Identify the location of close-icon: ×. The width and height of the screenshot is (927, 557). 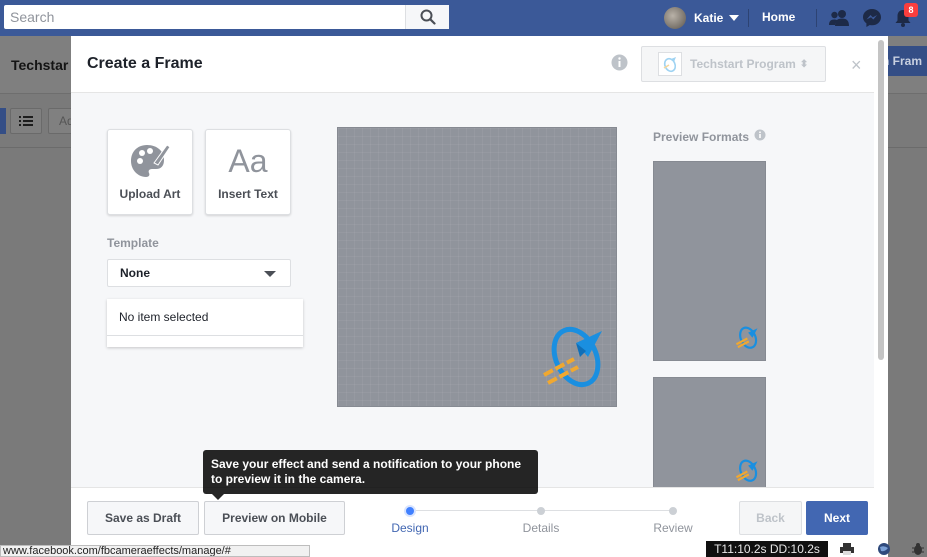
(856, 65).